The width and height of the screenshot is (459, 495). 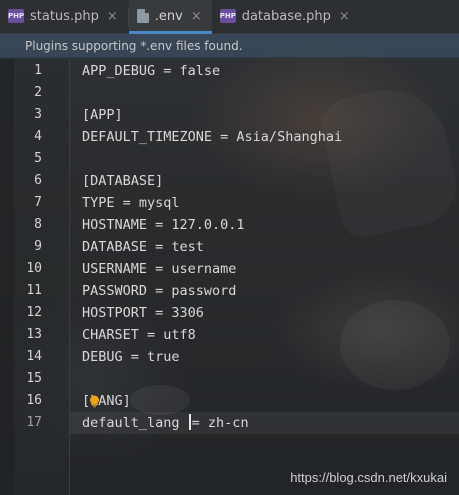 I want to click on tool-window-strip, so click(x=7, y=277).